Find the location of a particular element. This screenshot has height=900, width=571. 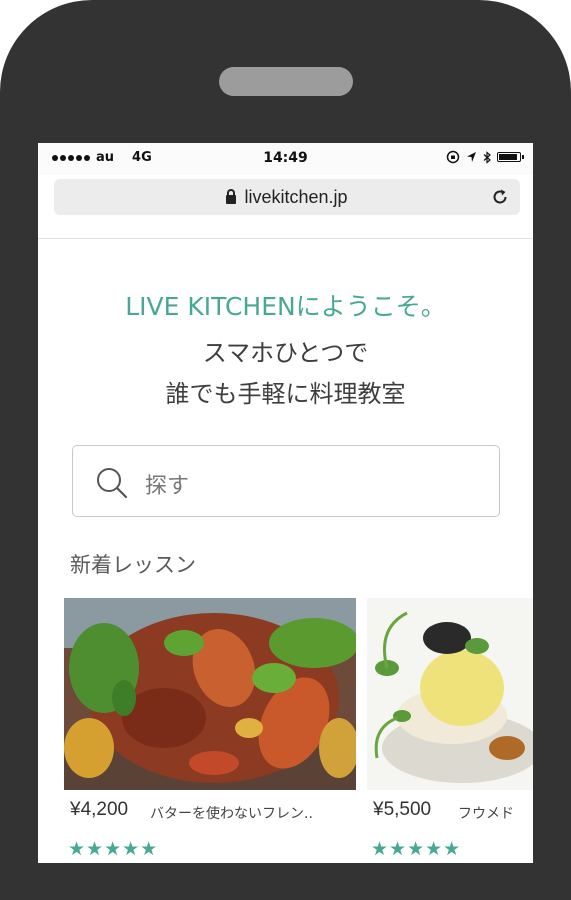

lesson-price: ¥5,500 is located at coordinates (402, 809).